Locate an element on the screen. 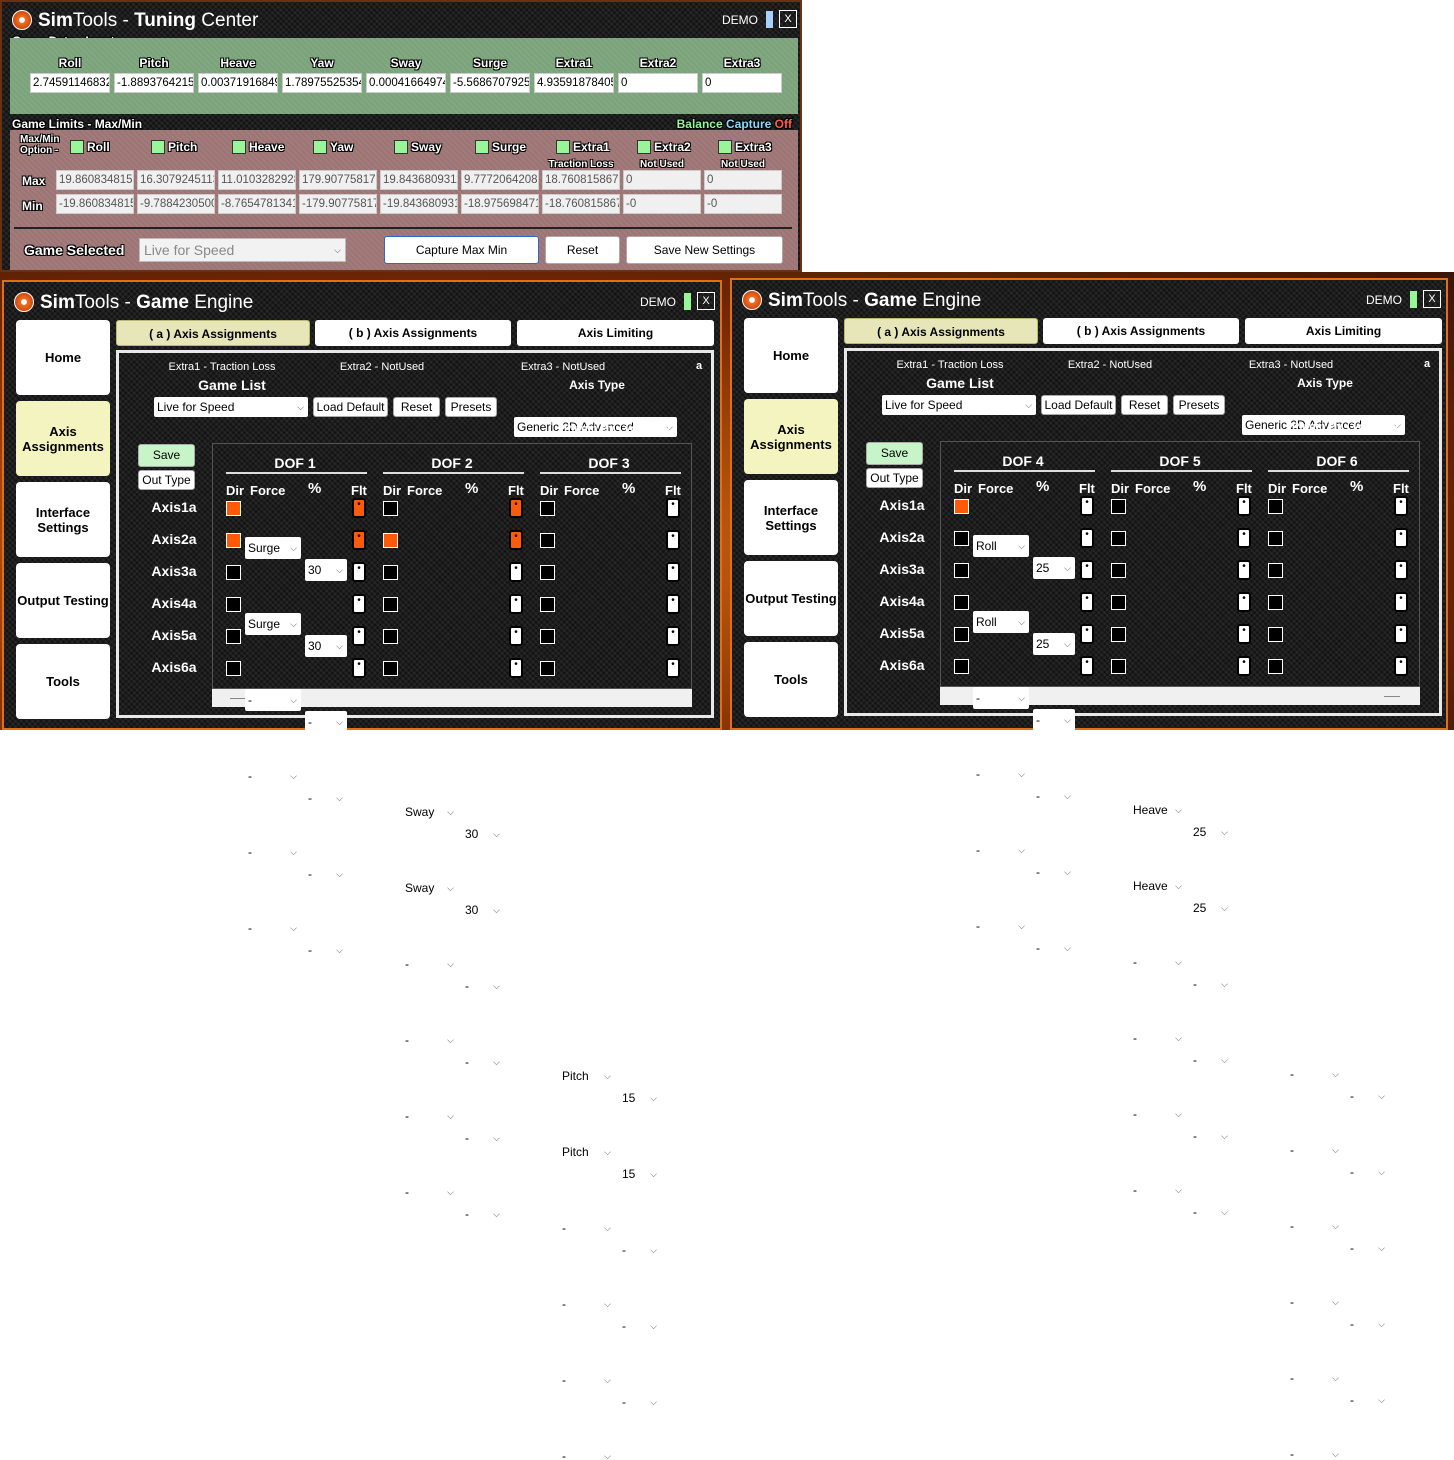 The image size is (1454, 1460). sidebar-item-axis-assignments: Axis Assignments is located at coordinates (63, 438).